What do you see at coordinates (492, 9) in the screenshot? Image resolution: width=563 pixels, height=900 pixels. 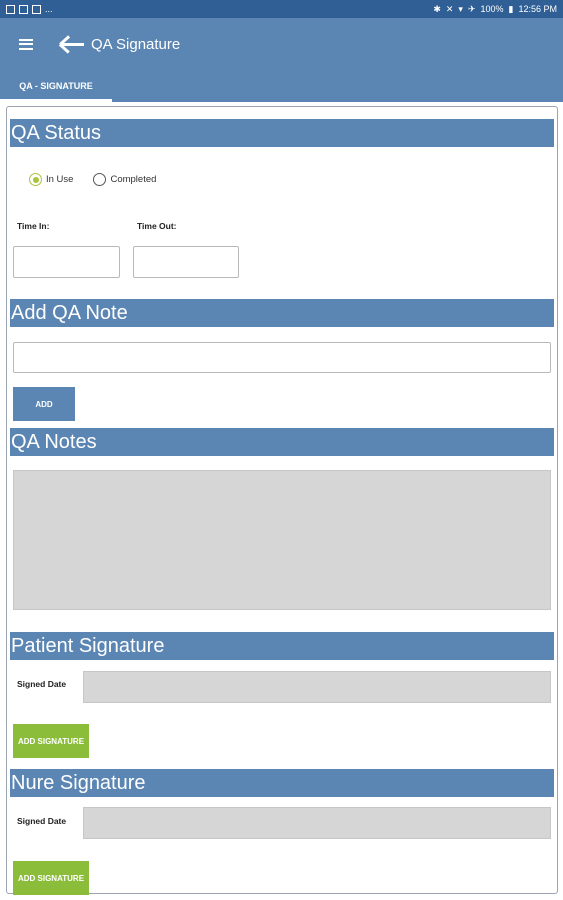 I see `battery-percent: 100%` at bounding box center [492, 9].